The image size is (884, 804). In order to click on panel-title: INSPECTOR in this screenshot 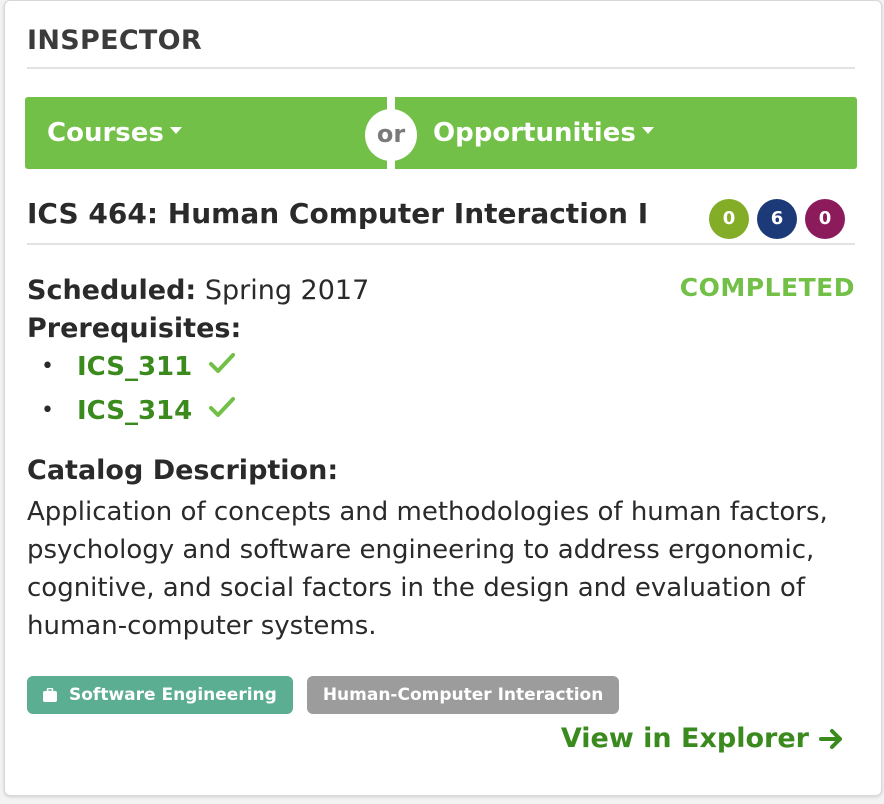, I will do `click(114, 40)`.